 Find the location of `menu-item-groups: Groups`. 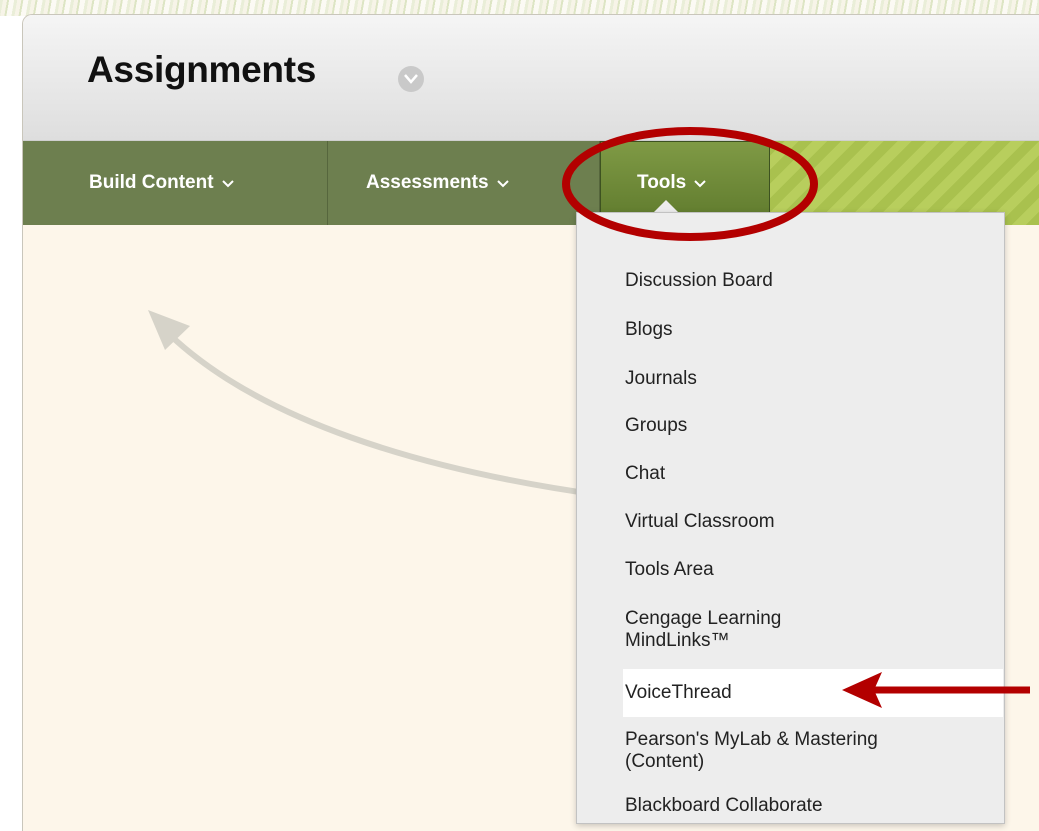

menu-item-groups: Groups is located at coordinates (779, 426).